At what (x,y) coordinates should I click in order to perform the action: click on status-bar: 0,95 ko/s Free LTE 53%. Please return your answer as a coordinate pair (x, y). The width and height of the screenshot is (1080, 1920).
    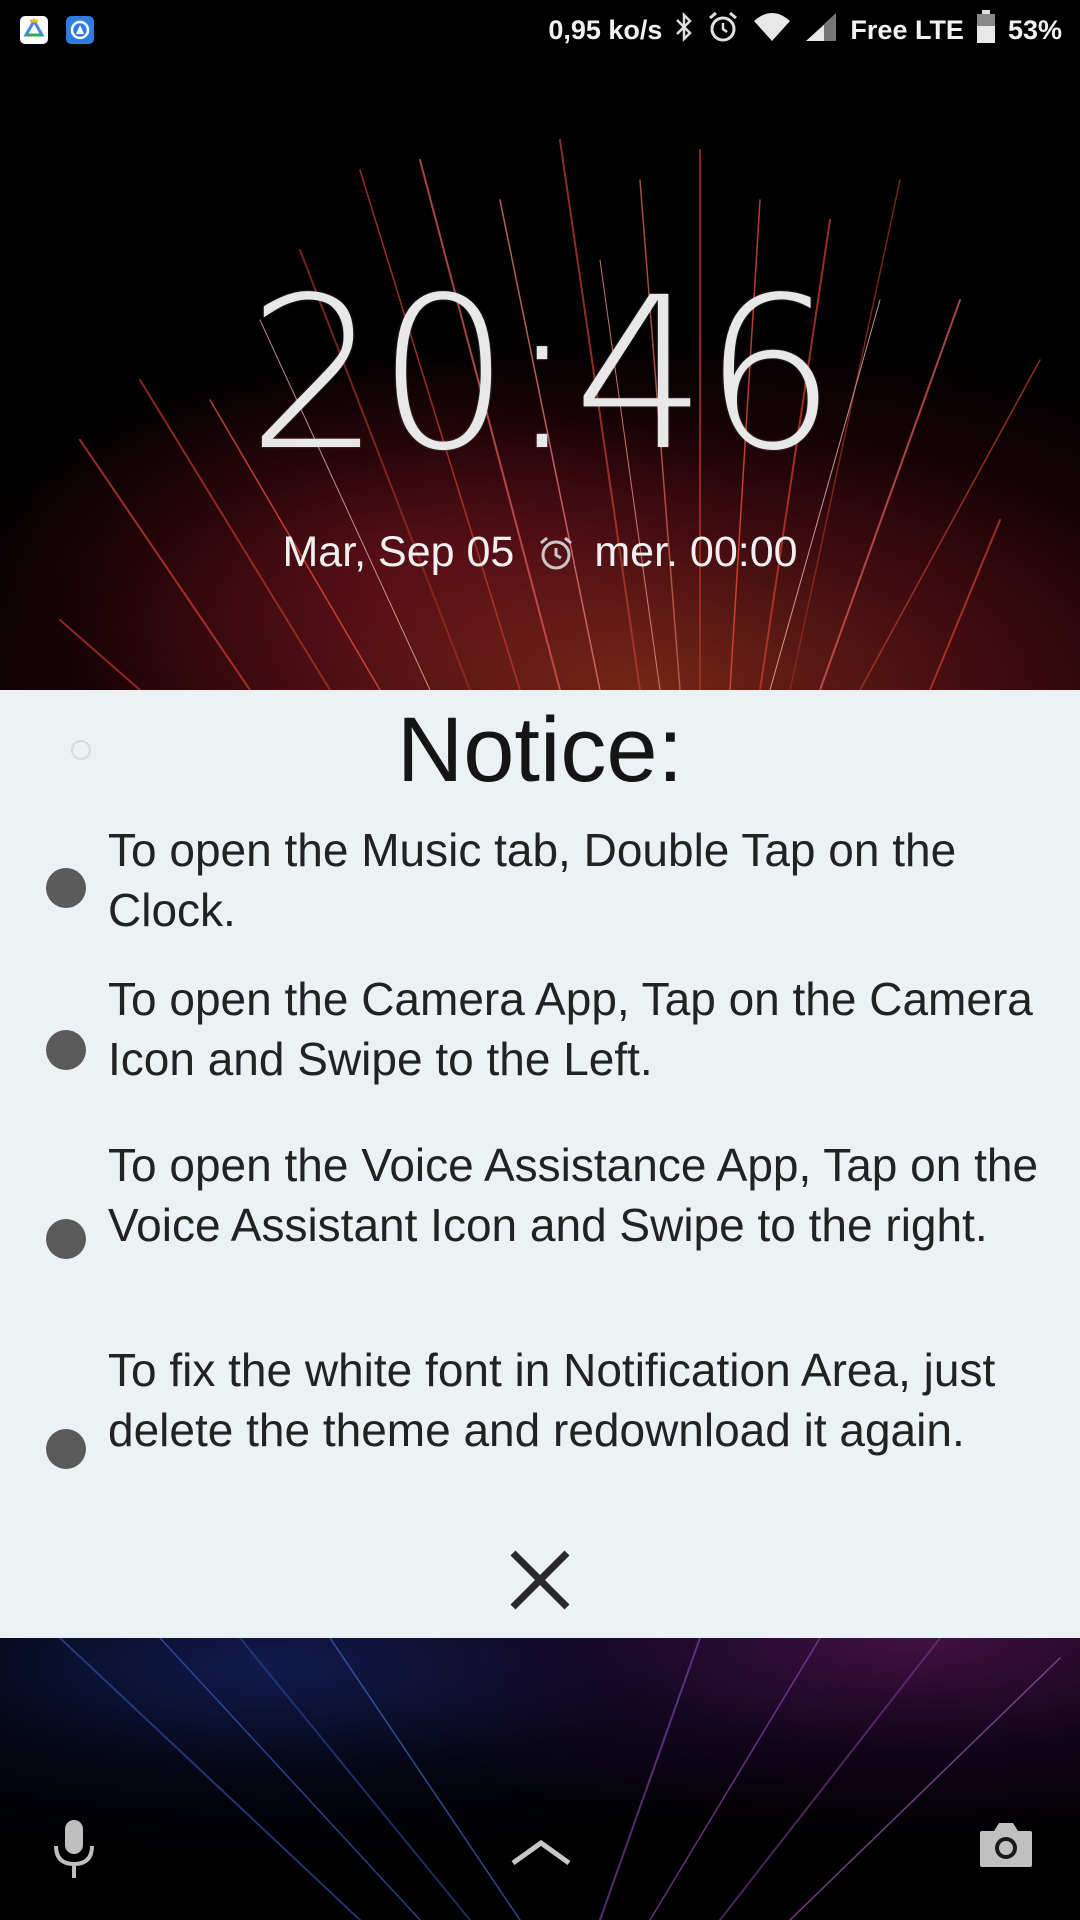
    Looking at the image, I should click on (540, 30).